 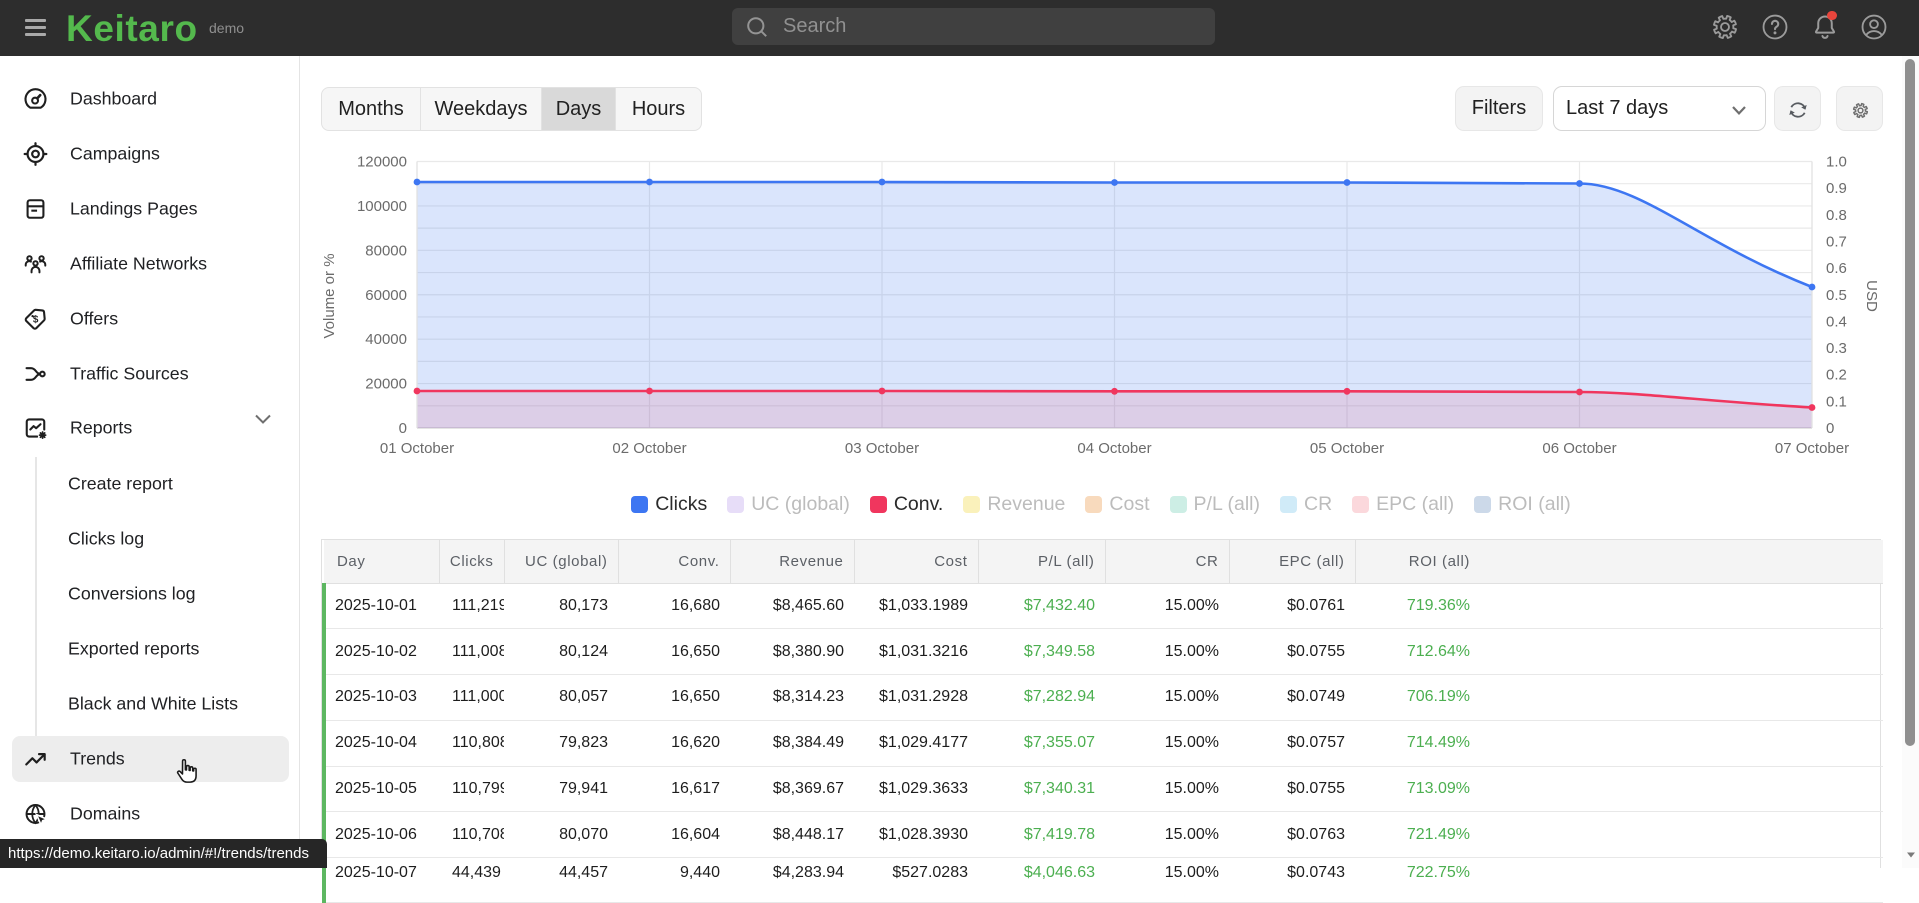 I want to click on svg-text: 1.0, so click(x=1836, y=162).